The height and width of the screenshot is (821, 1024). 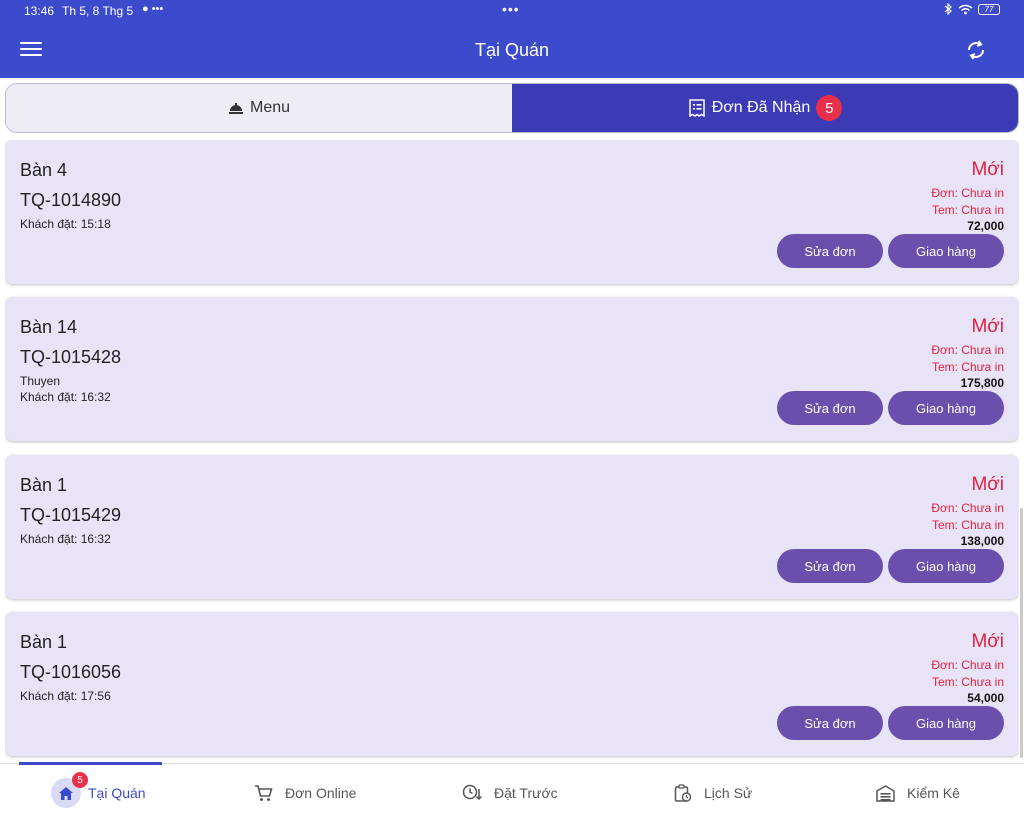 I want to click on warehouse-icon, so click(x=885, y=793).